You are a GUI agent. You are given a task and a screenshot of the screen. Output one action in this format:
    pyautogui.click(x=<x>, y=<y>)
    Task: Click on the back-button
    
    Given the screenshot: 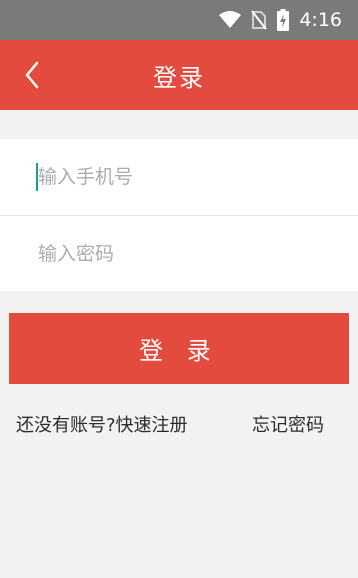 What is the action you would take?
    pyautogui.click(x=32, y=75)
    